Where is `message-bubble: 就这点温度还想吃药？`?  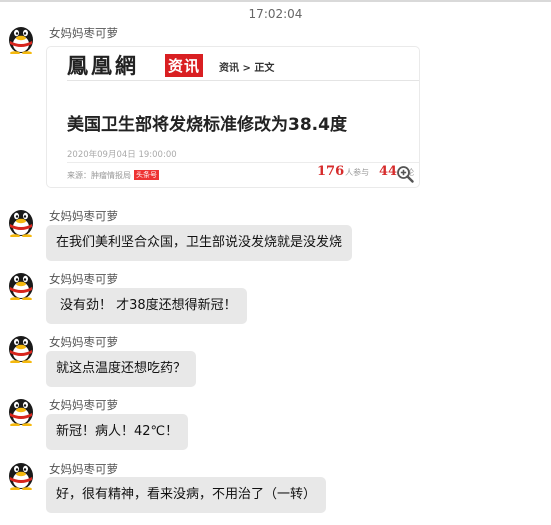
message-bubble: 就这点温度还想吃药？ is located at coordinates (121, 369).